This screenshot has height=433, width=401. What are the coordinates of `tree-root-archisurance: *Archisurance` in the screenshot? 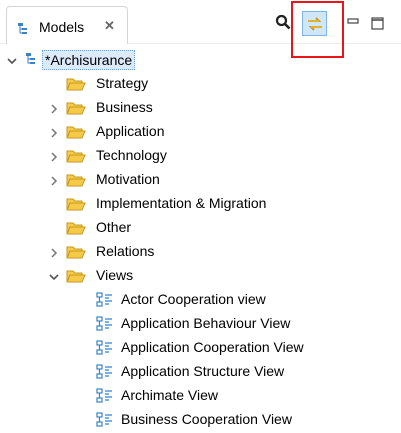 It's located at (200, 60).